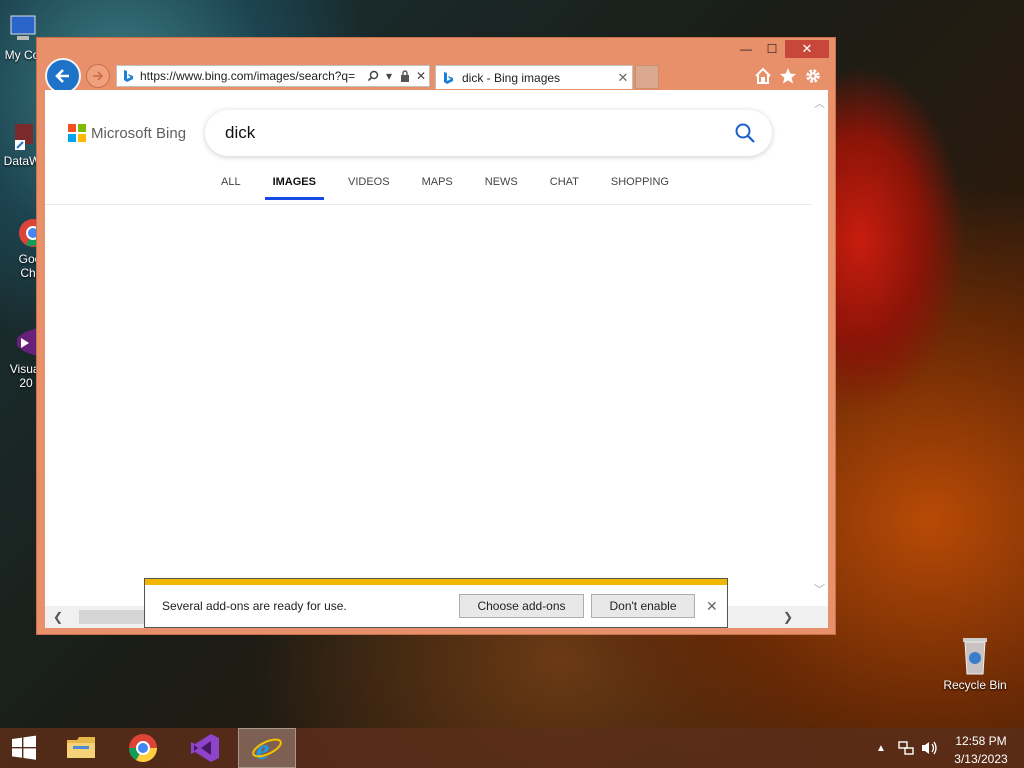 This screenshot has width=1024, height=768. Describe the element at coordinates (231, 186) in the screenshot. I see `tab-all: ALL` at that location.